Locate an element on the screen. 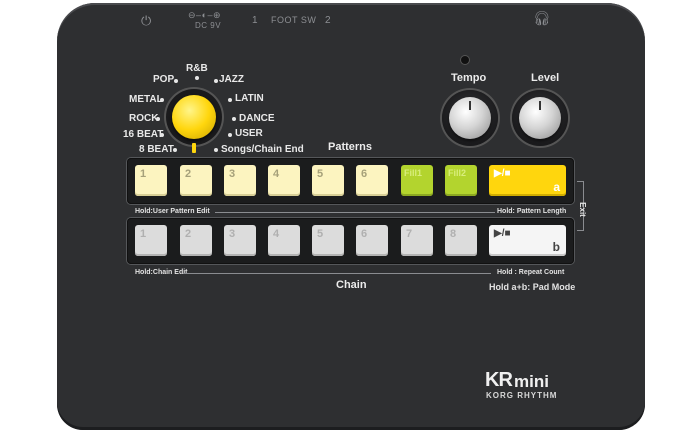 This screenshot has height=434, width=700. korg-rhythm-logo: KORG RHYTHM is located at coordinates (522, 395).